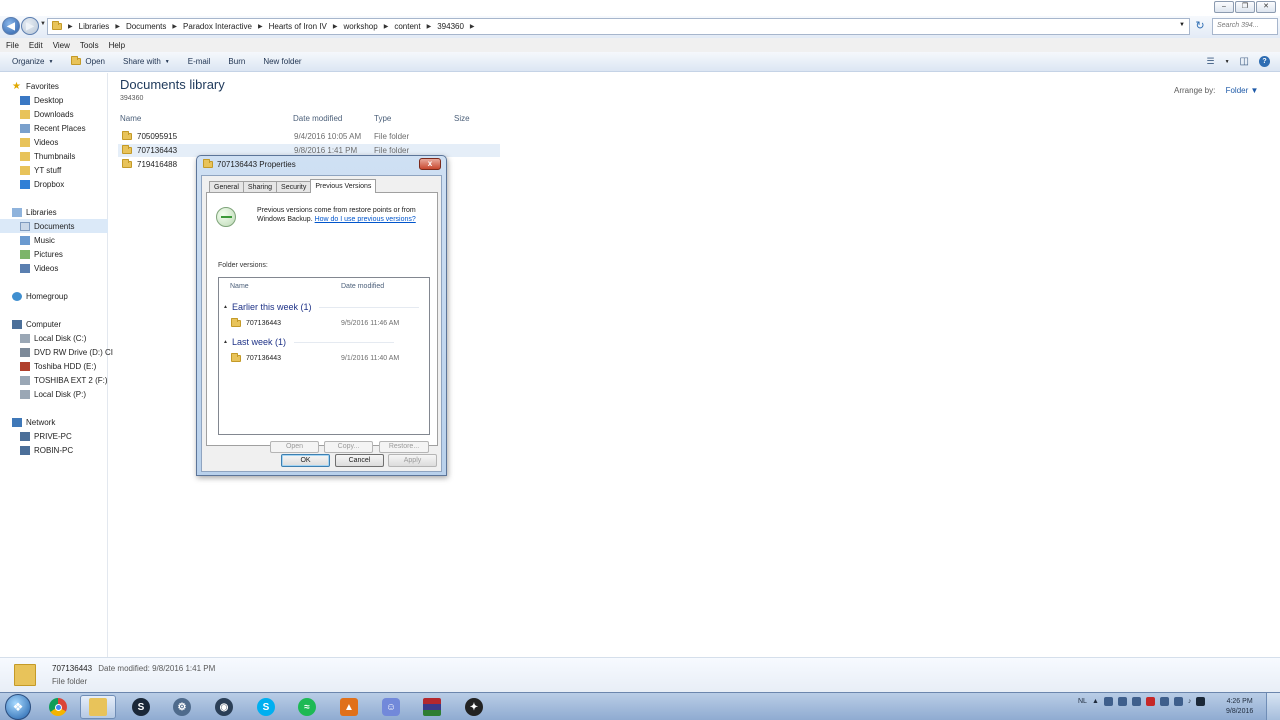  What do you see at coordinates (298, 26) in the screenshot?
I see `breadcrumb-hoi4: Hearts of Iron IV` at bounding box center [298, 26].